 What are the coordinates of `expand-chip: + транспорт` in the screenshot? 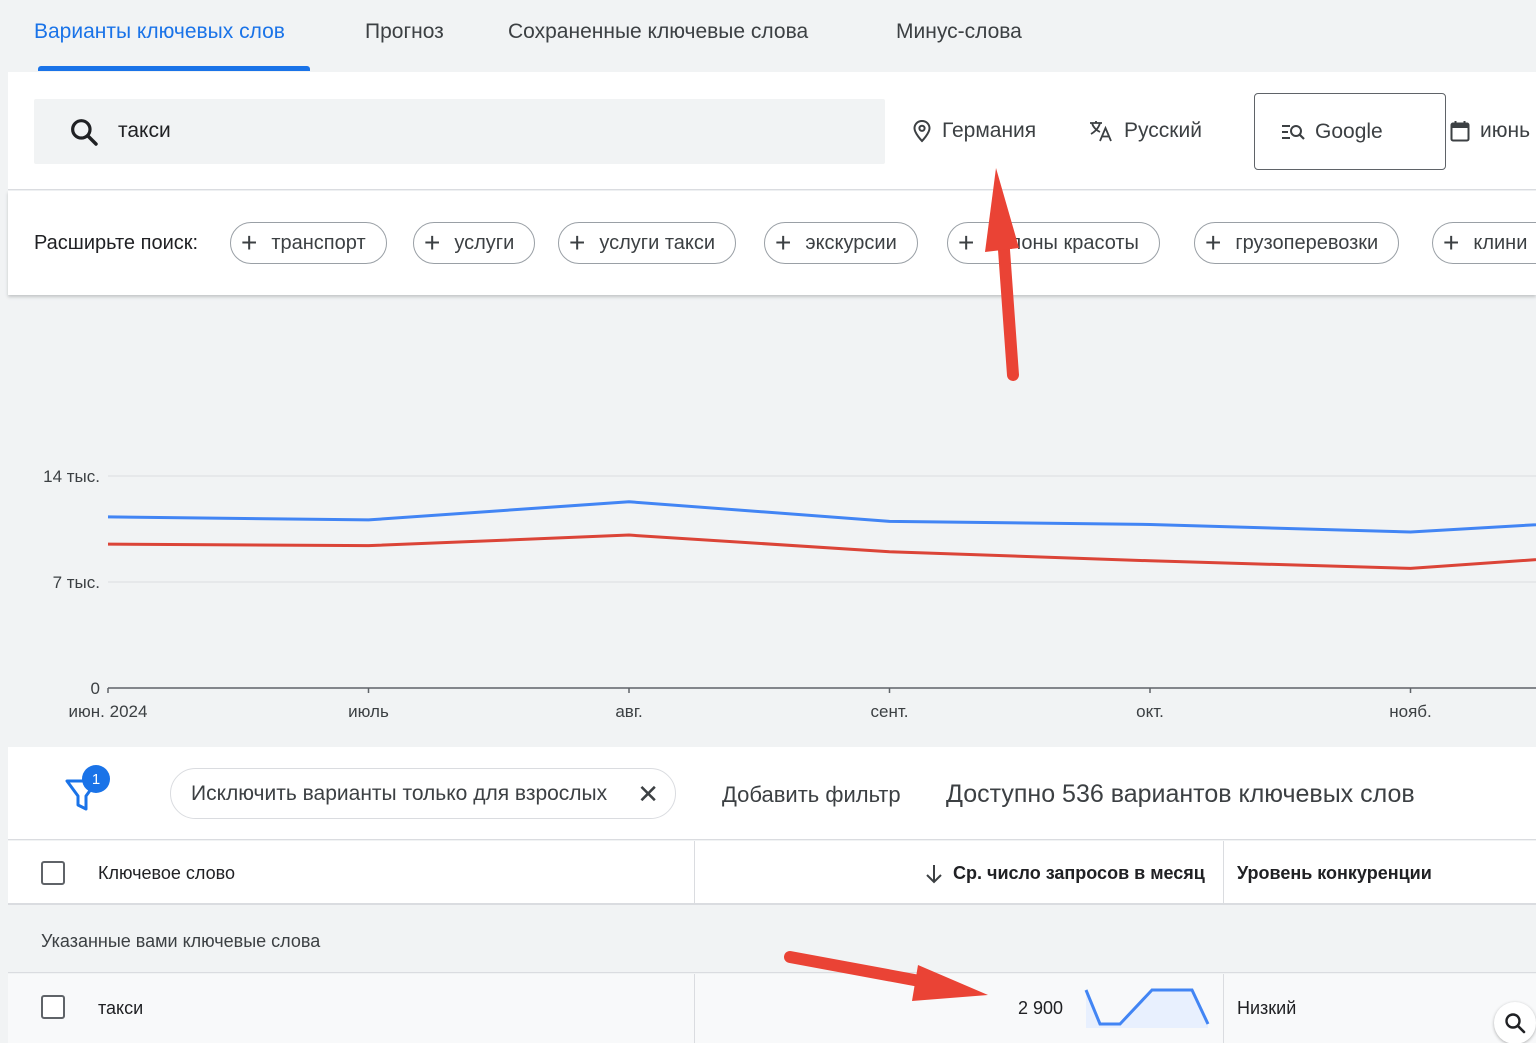 It's located at (308, 243).